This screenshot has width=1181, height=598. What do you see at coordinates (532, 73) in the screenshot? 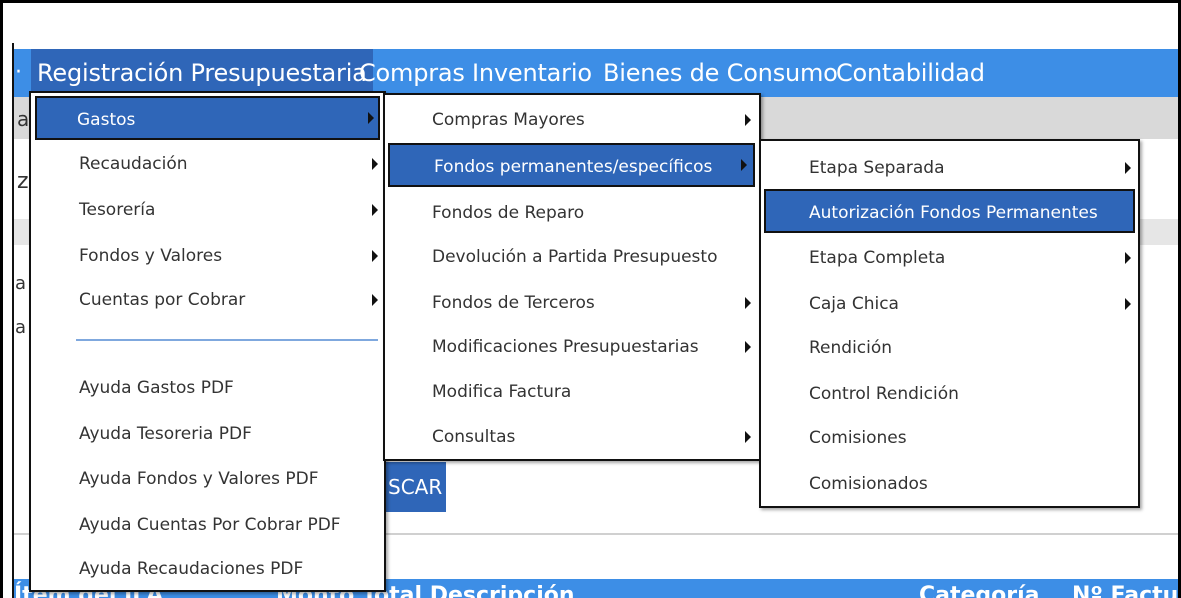
I see `menu-inventario: Inventario` at bounding box center [532, 73].